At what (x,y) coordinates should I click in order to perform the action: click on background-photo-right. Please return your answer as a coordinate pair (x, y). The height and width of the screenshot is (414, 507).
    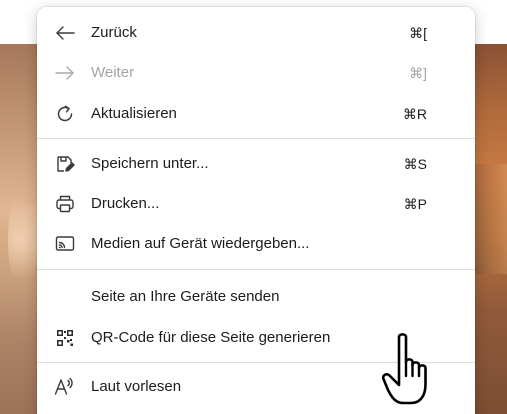
    Looking at the image, I should click on (490, 229).